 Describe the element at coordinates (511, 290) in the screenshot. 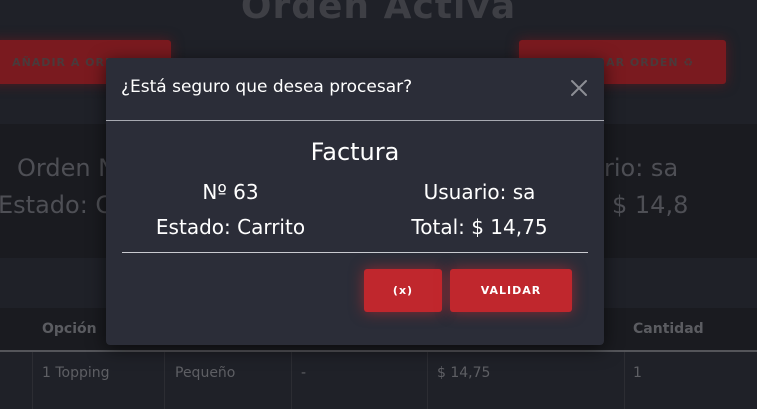

I see `validate-button: VALIDAR` at that location.